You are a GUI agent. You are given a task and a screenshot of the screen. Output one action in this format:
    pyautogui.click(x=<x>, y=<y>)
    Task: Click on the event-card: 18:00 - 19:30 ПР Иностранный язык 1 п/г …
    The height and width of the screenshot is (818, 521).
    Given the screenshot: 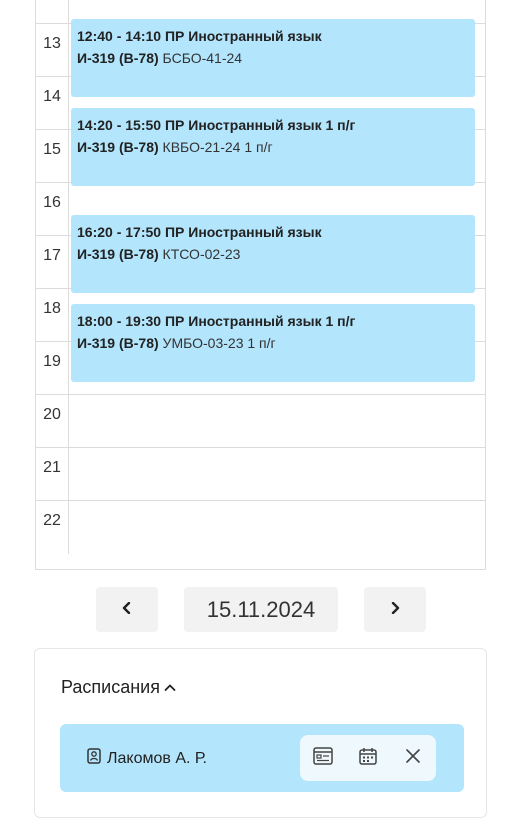 What is the action you would take?
    pyautogui.click(x=273, y=343)
    